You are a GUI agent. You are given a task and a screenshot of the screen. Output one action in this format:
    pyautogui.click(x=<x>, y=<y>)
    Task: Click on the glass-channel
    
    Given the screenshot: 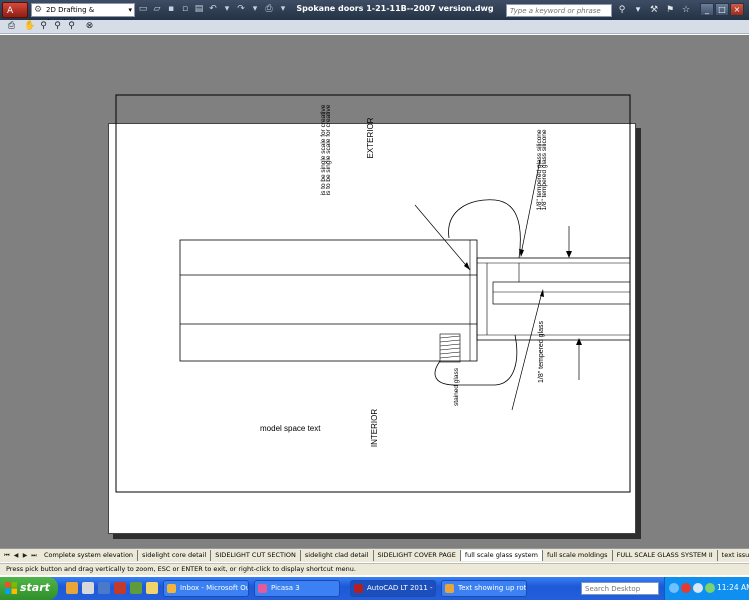 What is the action you would take?
    pyautogui.click(x=553, y=299)
    